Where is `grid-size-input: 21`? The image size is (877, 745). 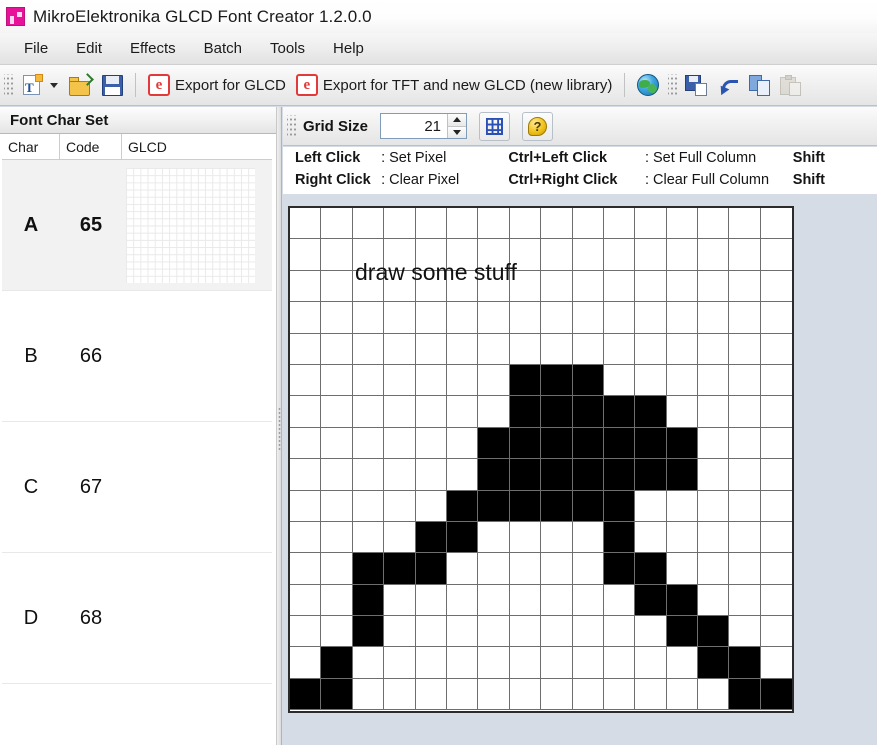 grid-size-input: 21 is located at coordinates (414, 126).